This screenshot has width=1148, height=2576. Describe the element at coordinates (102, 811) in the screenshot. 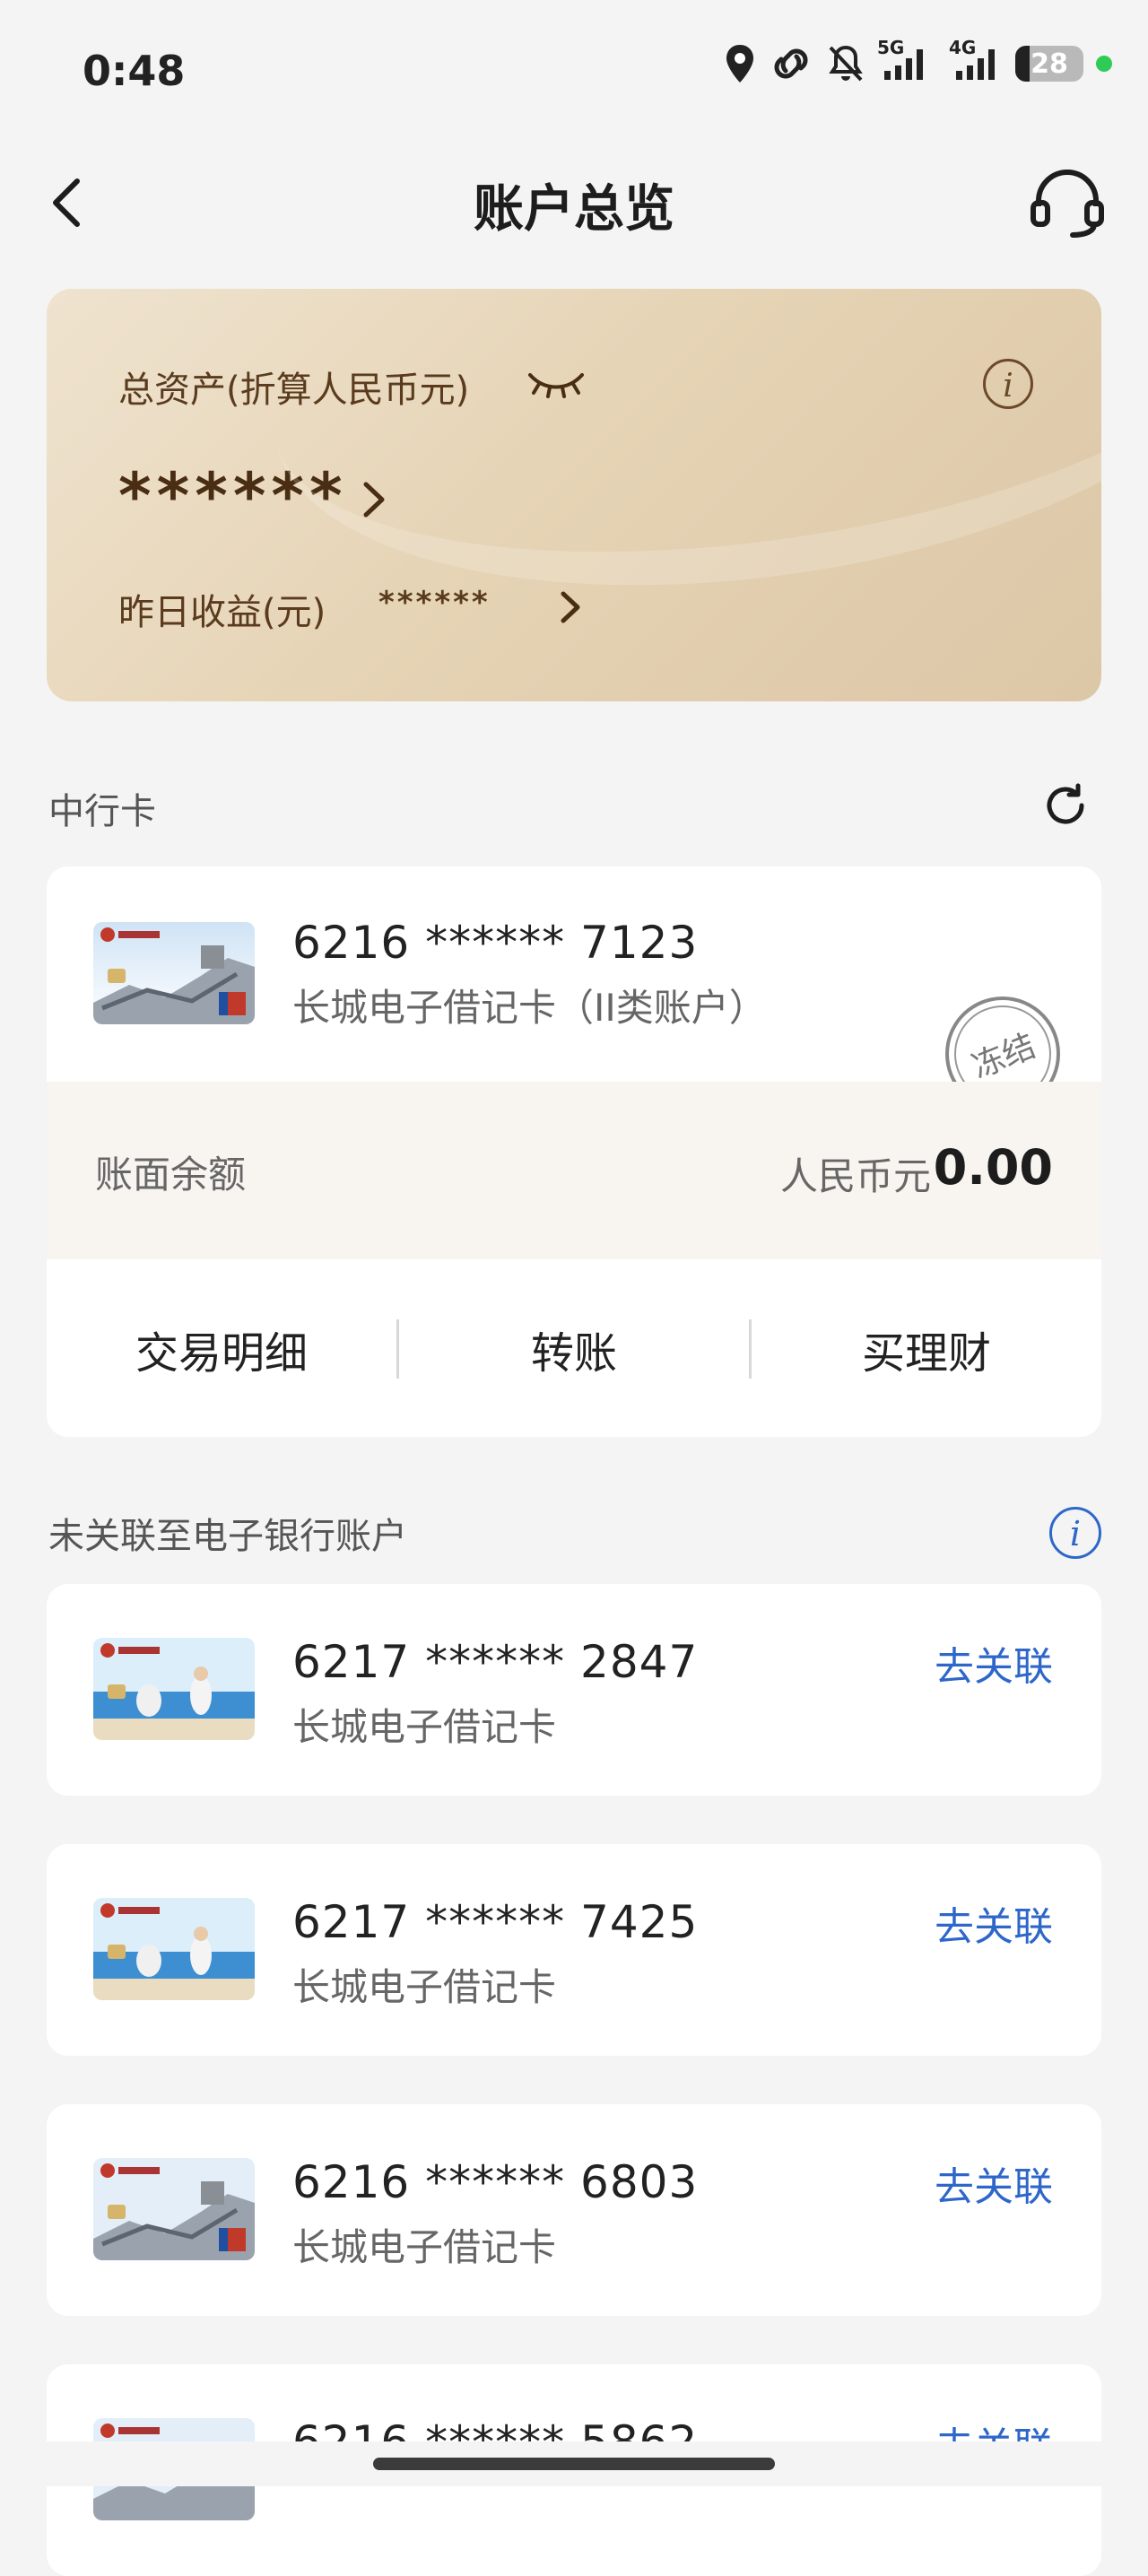

I see `boc-section-title: 中行卡` at that location.